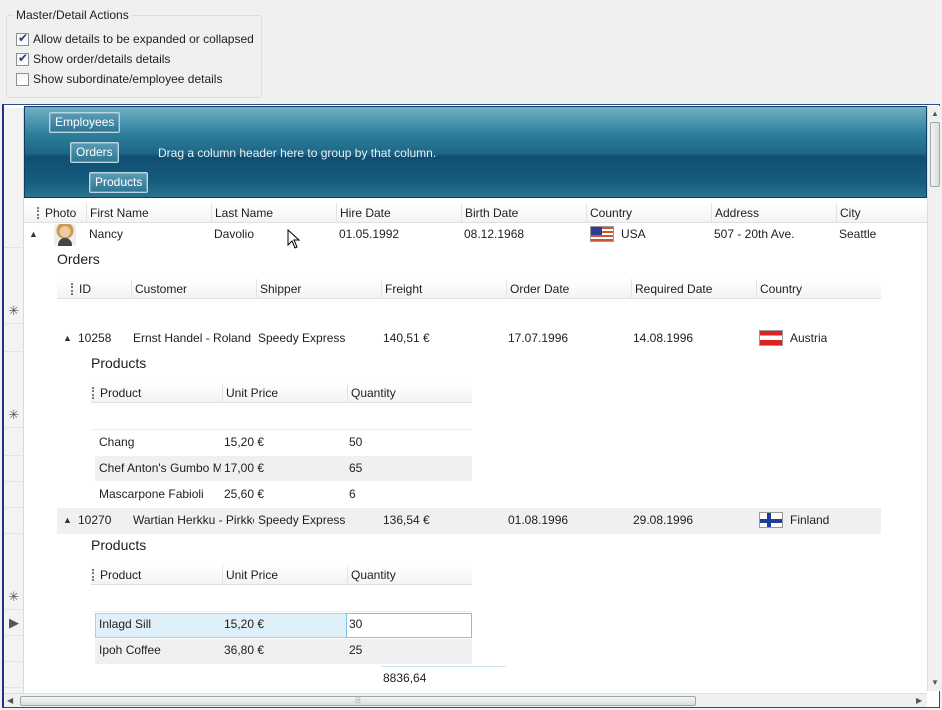 This screenshot has height=710, width=942. Describe the element at coordinates (193, 338) in the screenshot. I see `order-customer: Ernst Handel - Roland I` at that location.